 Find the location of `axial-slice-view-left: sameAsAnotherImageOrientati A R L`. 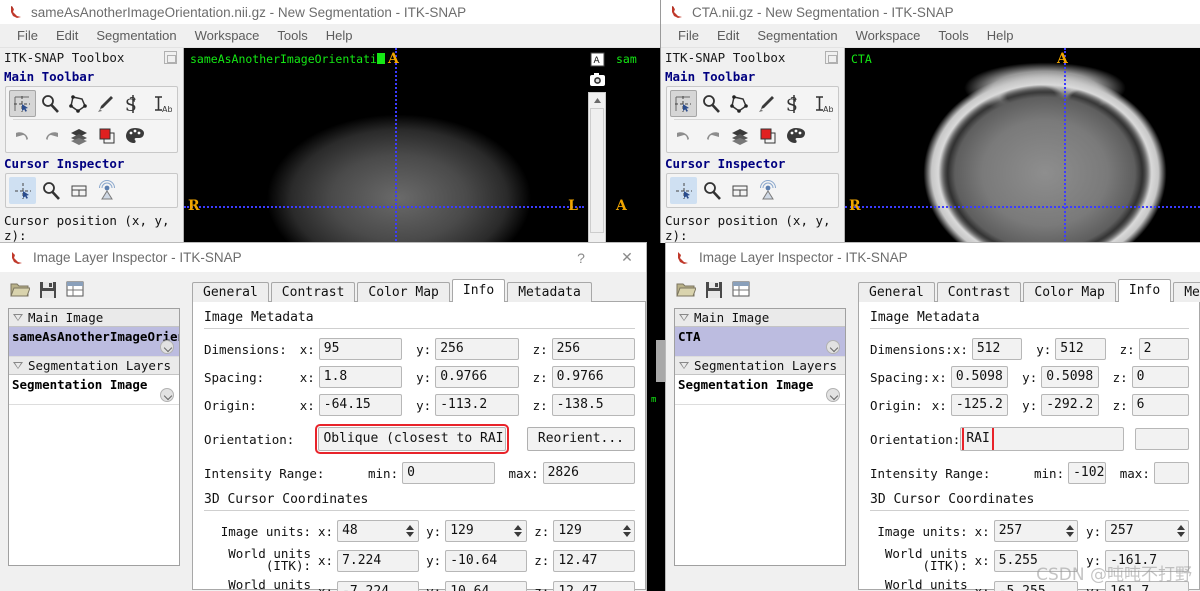

axial-slice-view-left: sameAsAnotherImageOrientati A R L is located at coordinates (384, 148).